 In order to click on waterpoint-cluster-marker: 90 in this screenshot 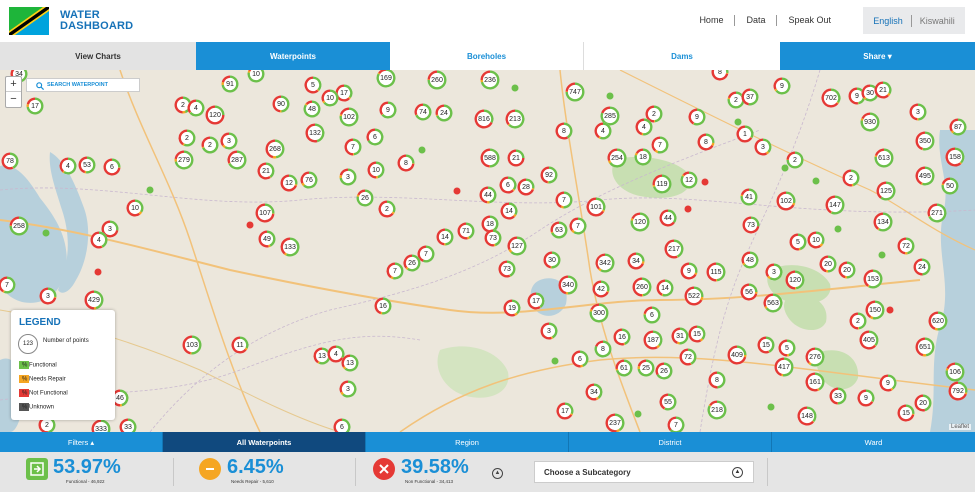, I will do `click(281, 104)`.